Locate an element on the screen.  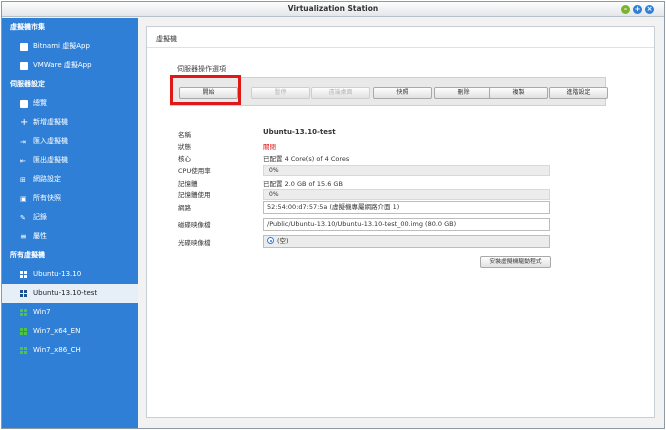
sidebar-item-import-vm: ⇥ 匯入虛擬機 is located at coordinates (70, 141).